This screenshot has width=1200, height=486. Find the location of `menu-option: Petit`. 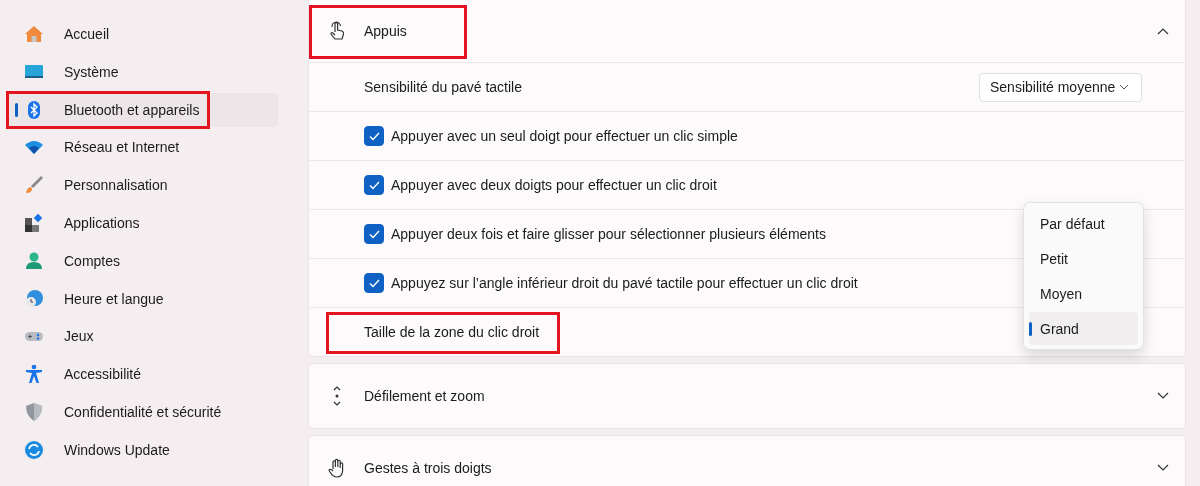

menu-option: Petit is located at coordinates (1083, 258).